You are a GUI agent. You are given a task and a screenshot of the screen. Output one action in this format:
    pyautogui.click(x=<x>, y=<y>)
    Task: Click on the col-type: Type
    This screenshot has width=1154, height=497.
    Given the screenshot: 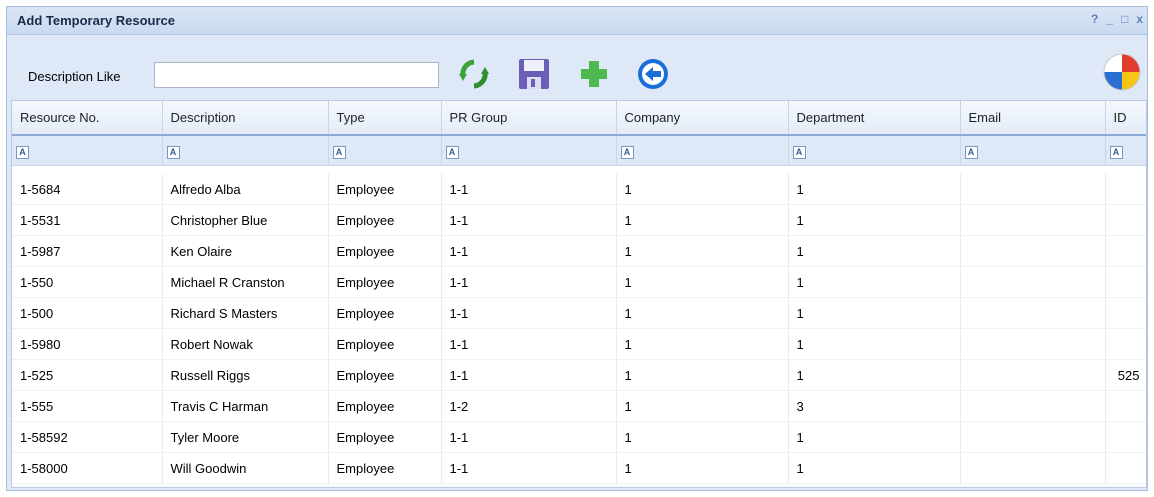 What is the action you would take?
    pyautogui.click(x=385, y=118)
    